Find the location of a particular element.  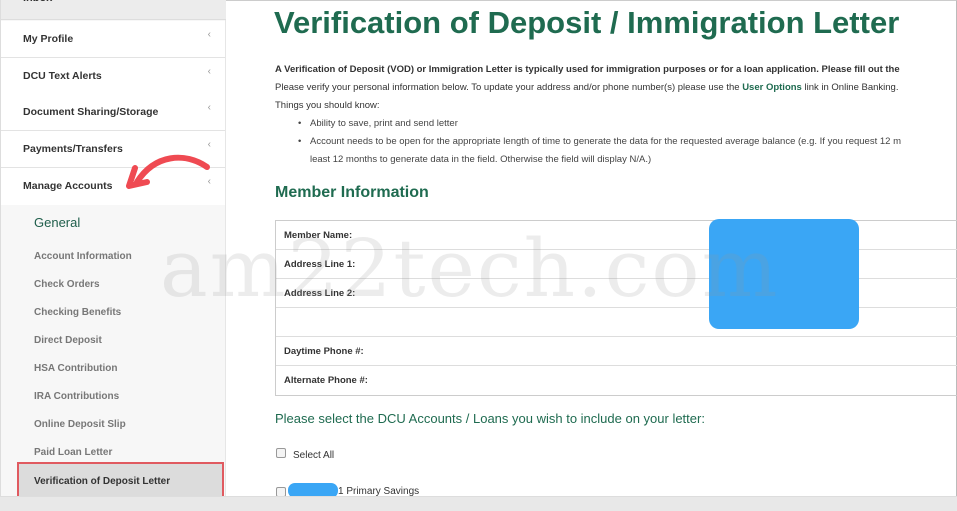

annotation-arrow-icon is located at coordinates (168, 171).